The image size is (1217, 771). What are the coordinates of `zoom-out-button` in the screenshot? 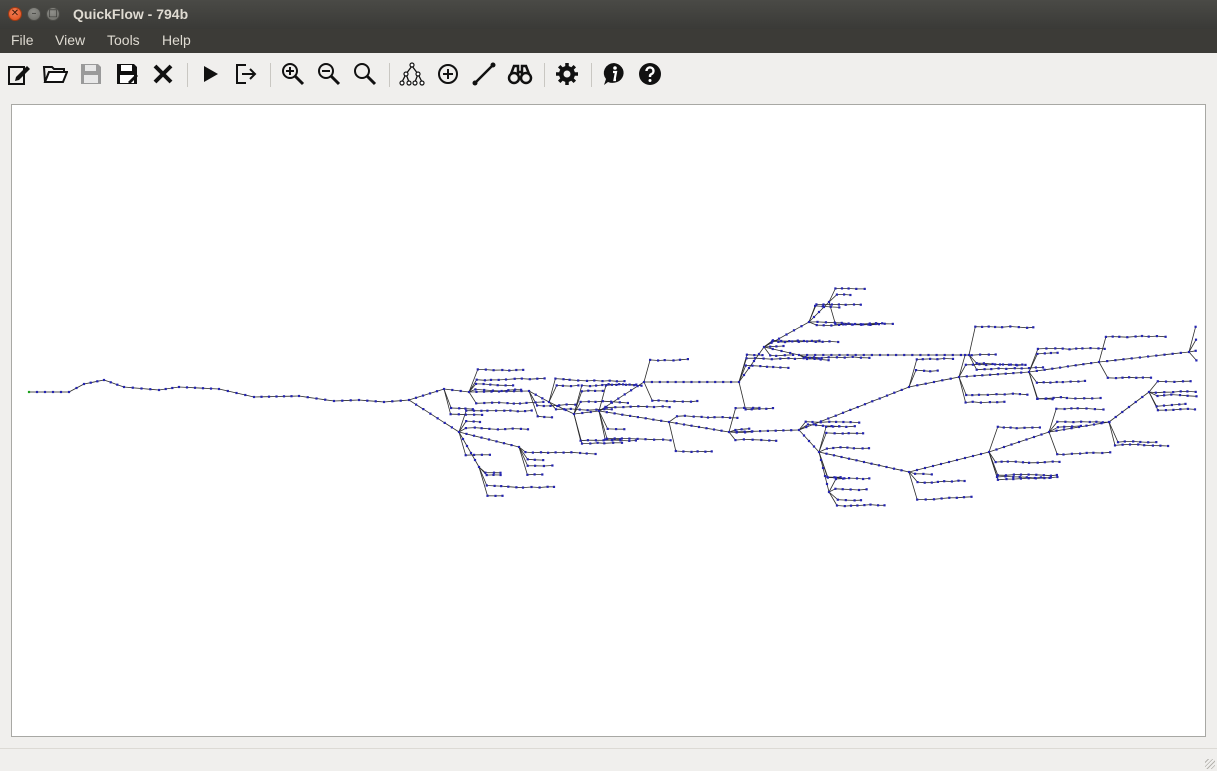 It's located at (329, 74).